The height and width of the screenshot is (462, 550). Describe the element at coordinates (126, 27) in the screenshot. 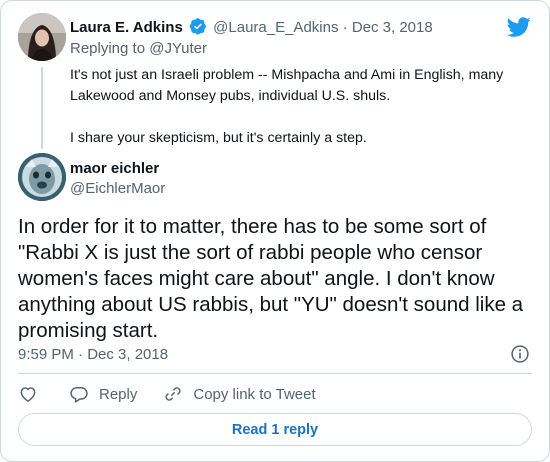

I see `author-name: Laura E. Adkins` at that location.